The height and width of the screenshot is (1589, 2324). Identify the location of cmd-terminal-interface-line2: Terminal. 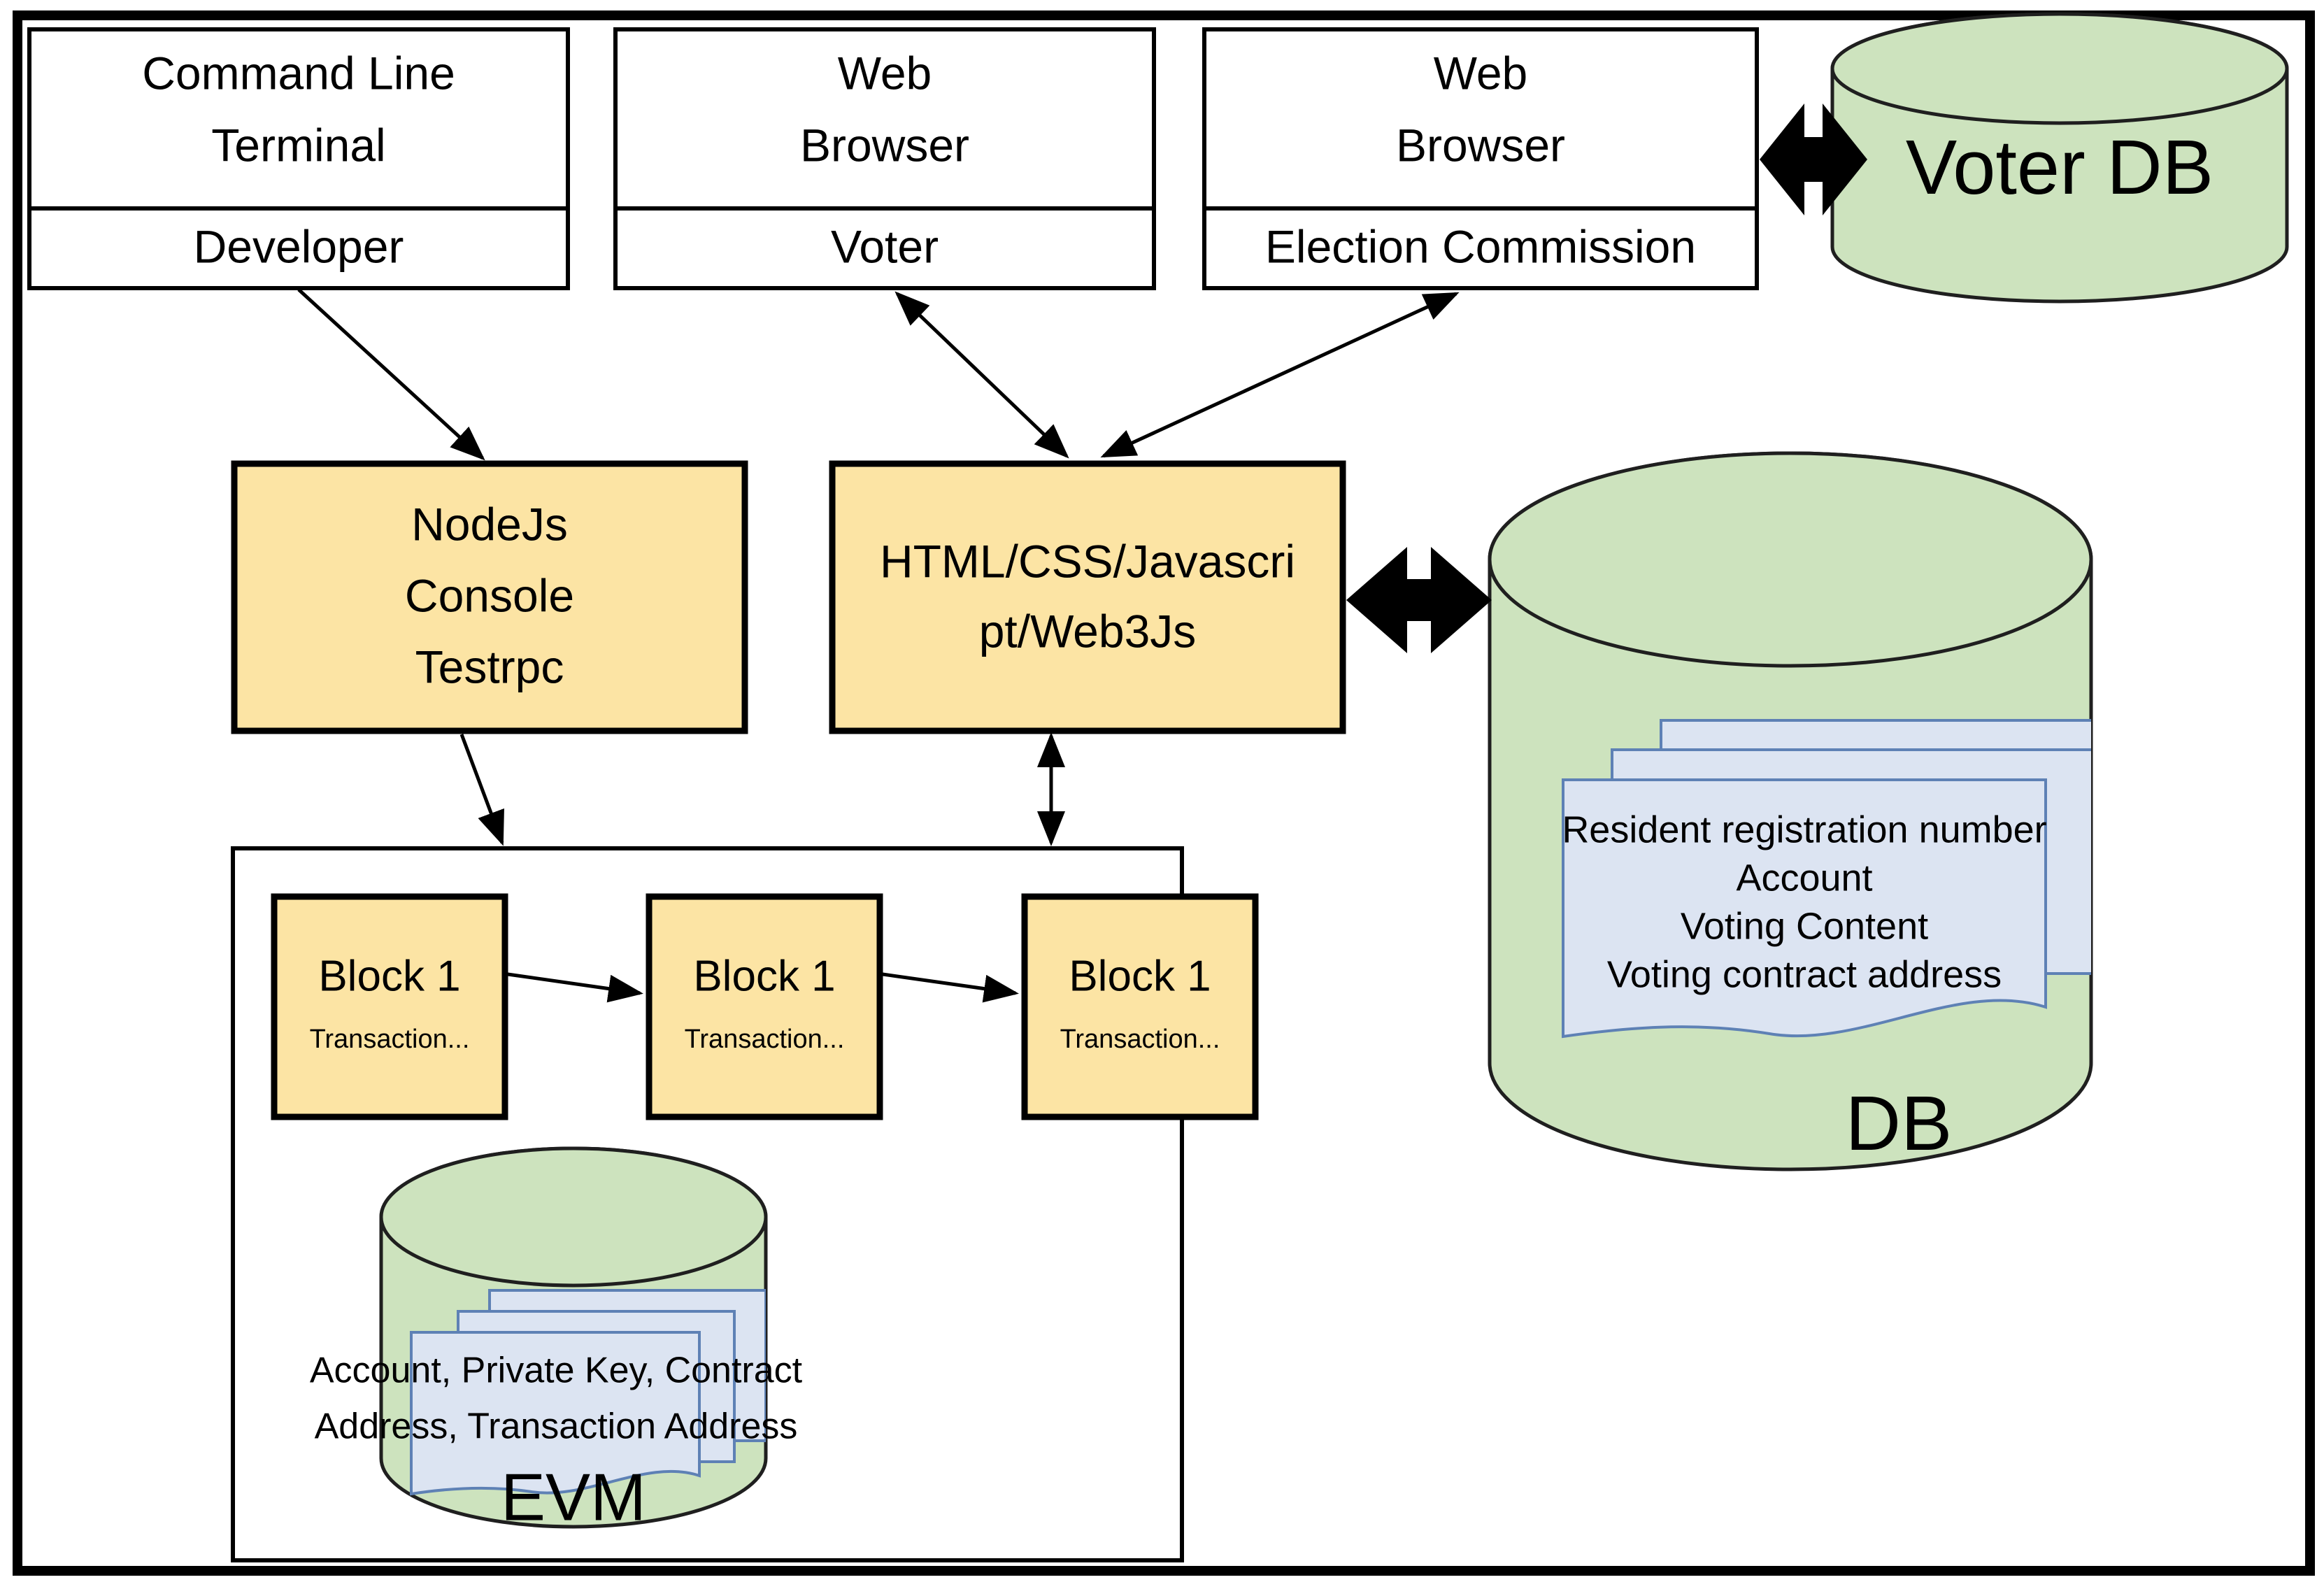
(298, 145).